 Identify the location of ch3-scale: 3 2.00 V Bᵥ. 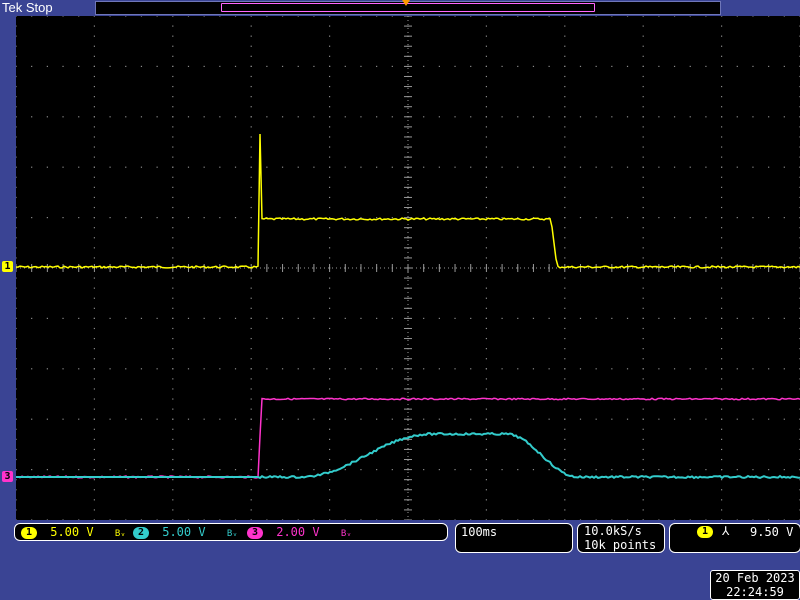
(299, 532).